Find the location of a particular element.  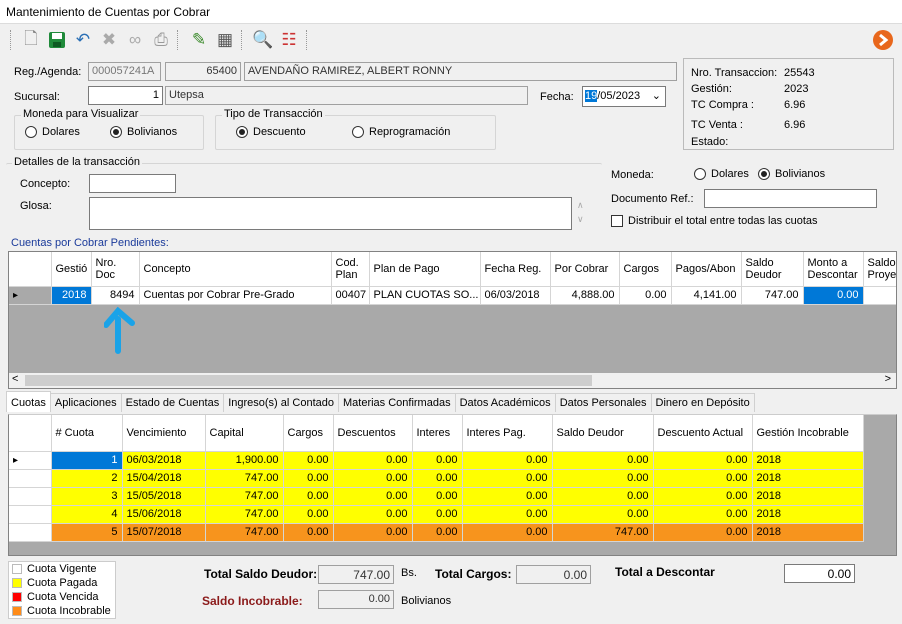

cuentas-col-header: Concepto is located at coordinates (235, 269).